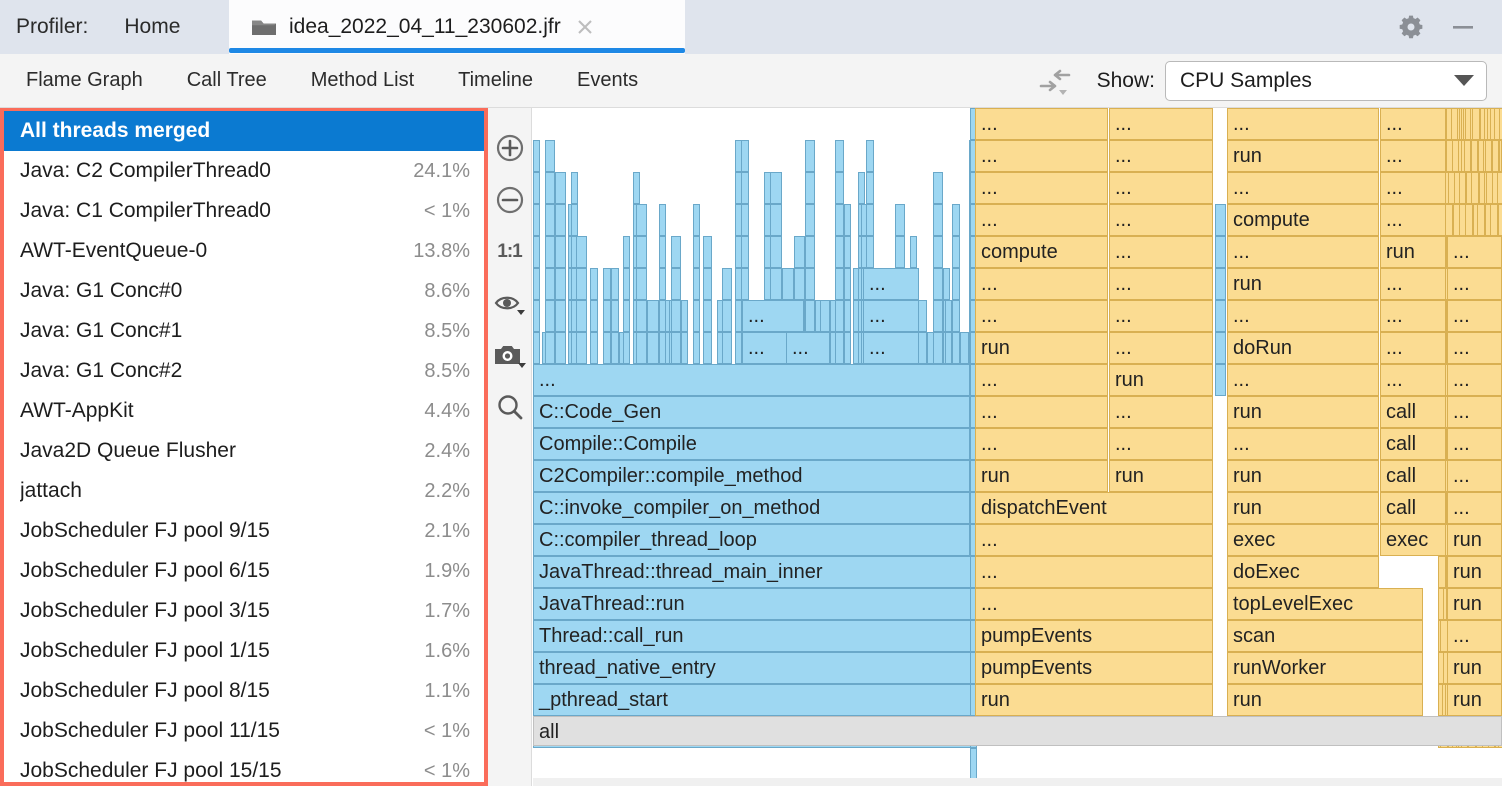  I want to click on tab-events: Events, so click(607, 80).